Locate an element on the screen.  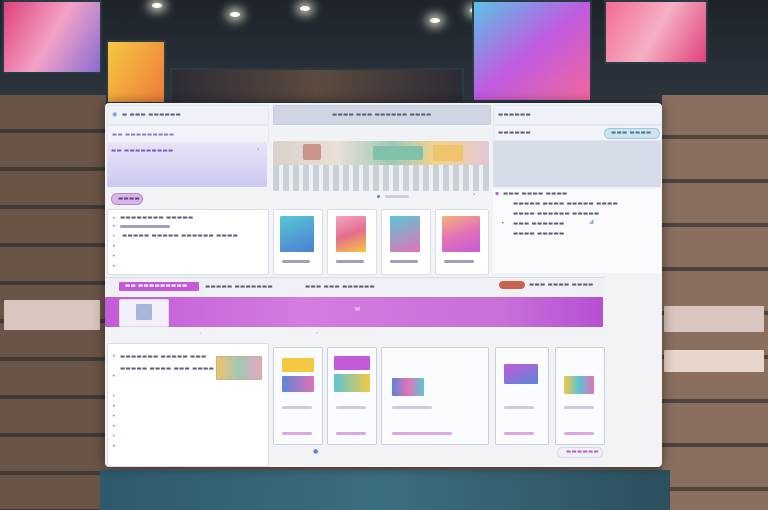
right-list-item: ▬▬▬▬ ▬▬▬▬▬▬ ▬▬▬▬▬ is located at coordinates (556, 214).